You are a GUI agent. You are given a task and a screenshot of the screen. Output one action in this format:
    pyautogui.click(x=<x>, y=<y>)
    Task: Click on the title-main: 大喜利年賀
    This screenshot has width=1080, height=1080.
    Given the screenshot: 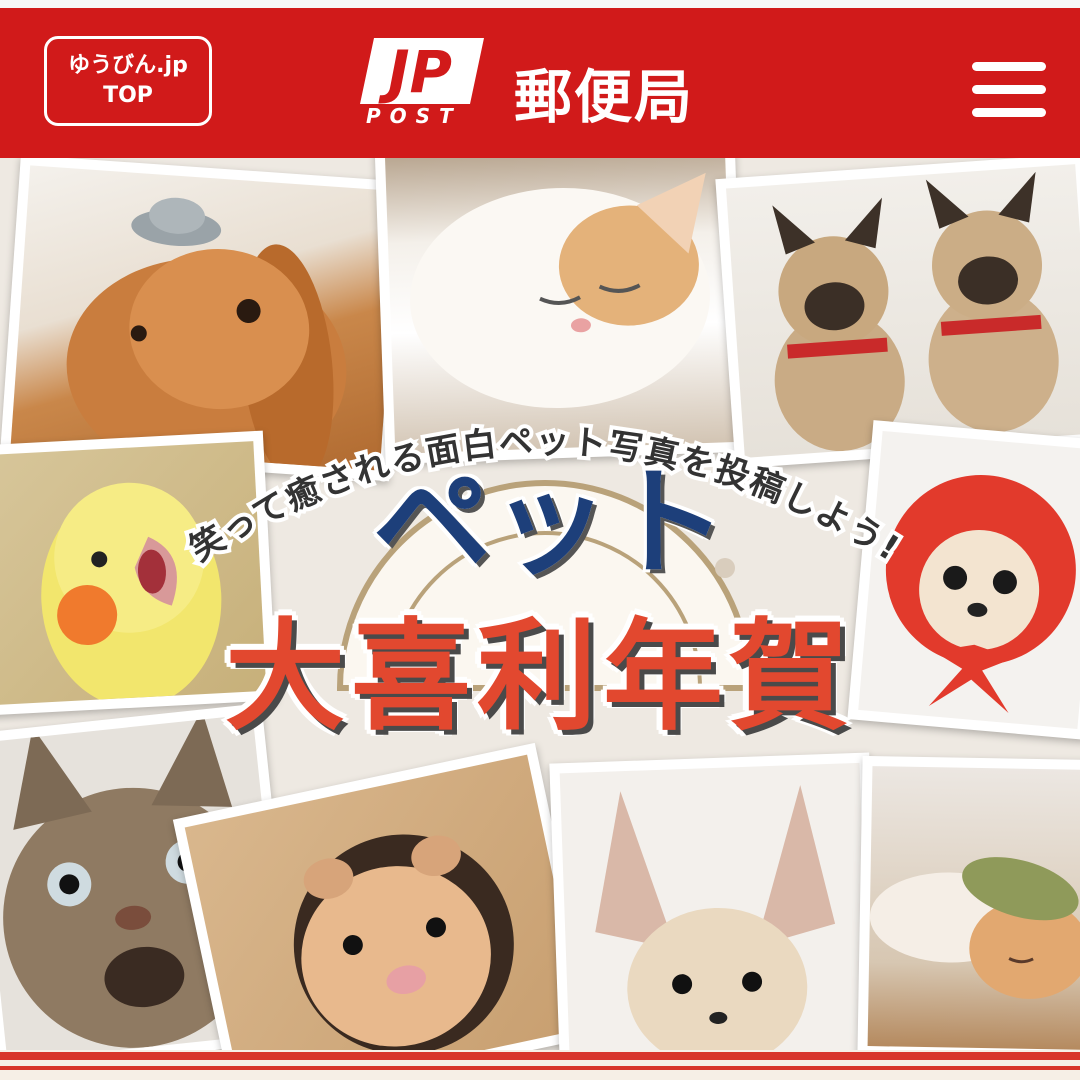 What is the action you would take?
    pyautogui.click(x=540, y=677)
    